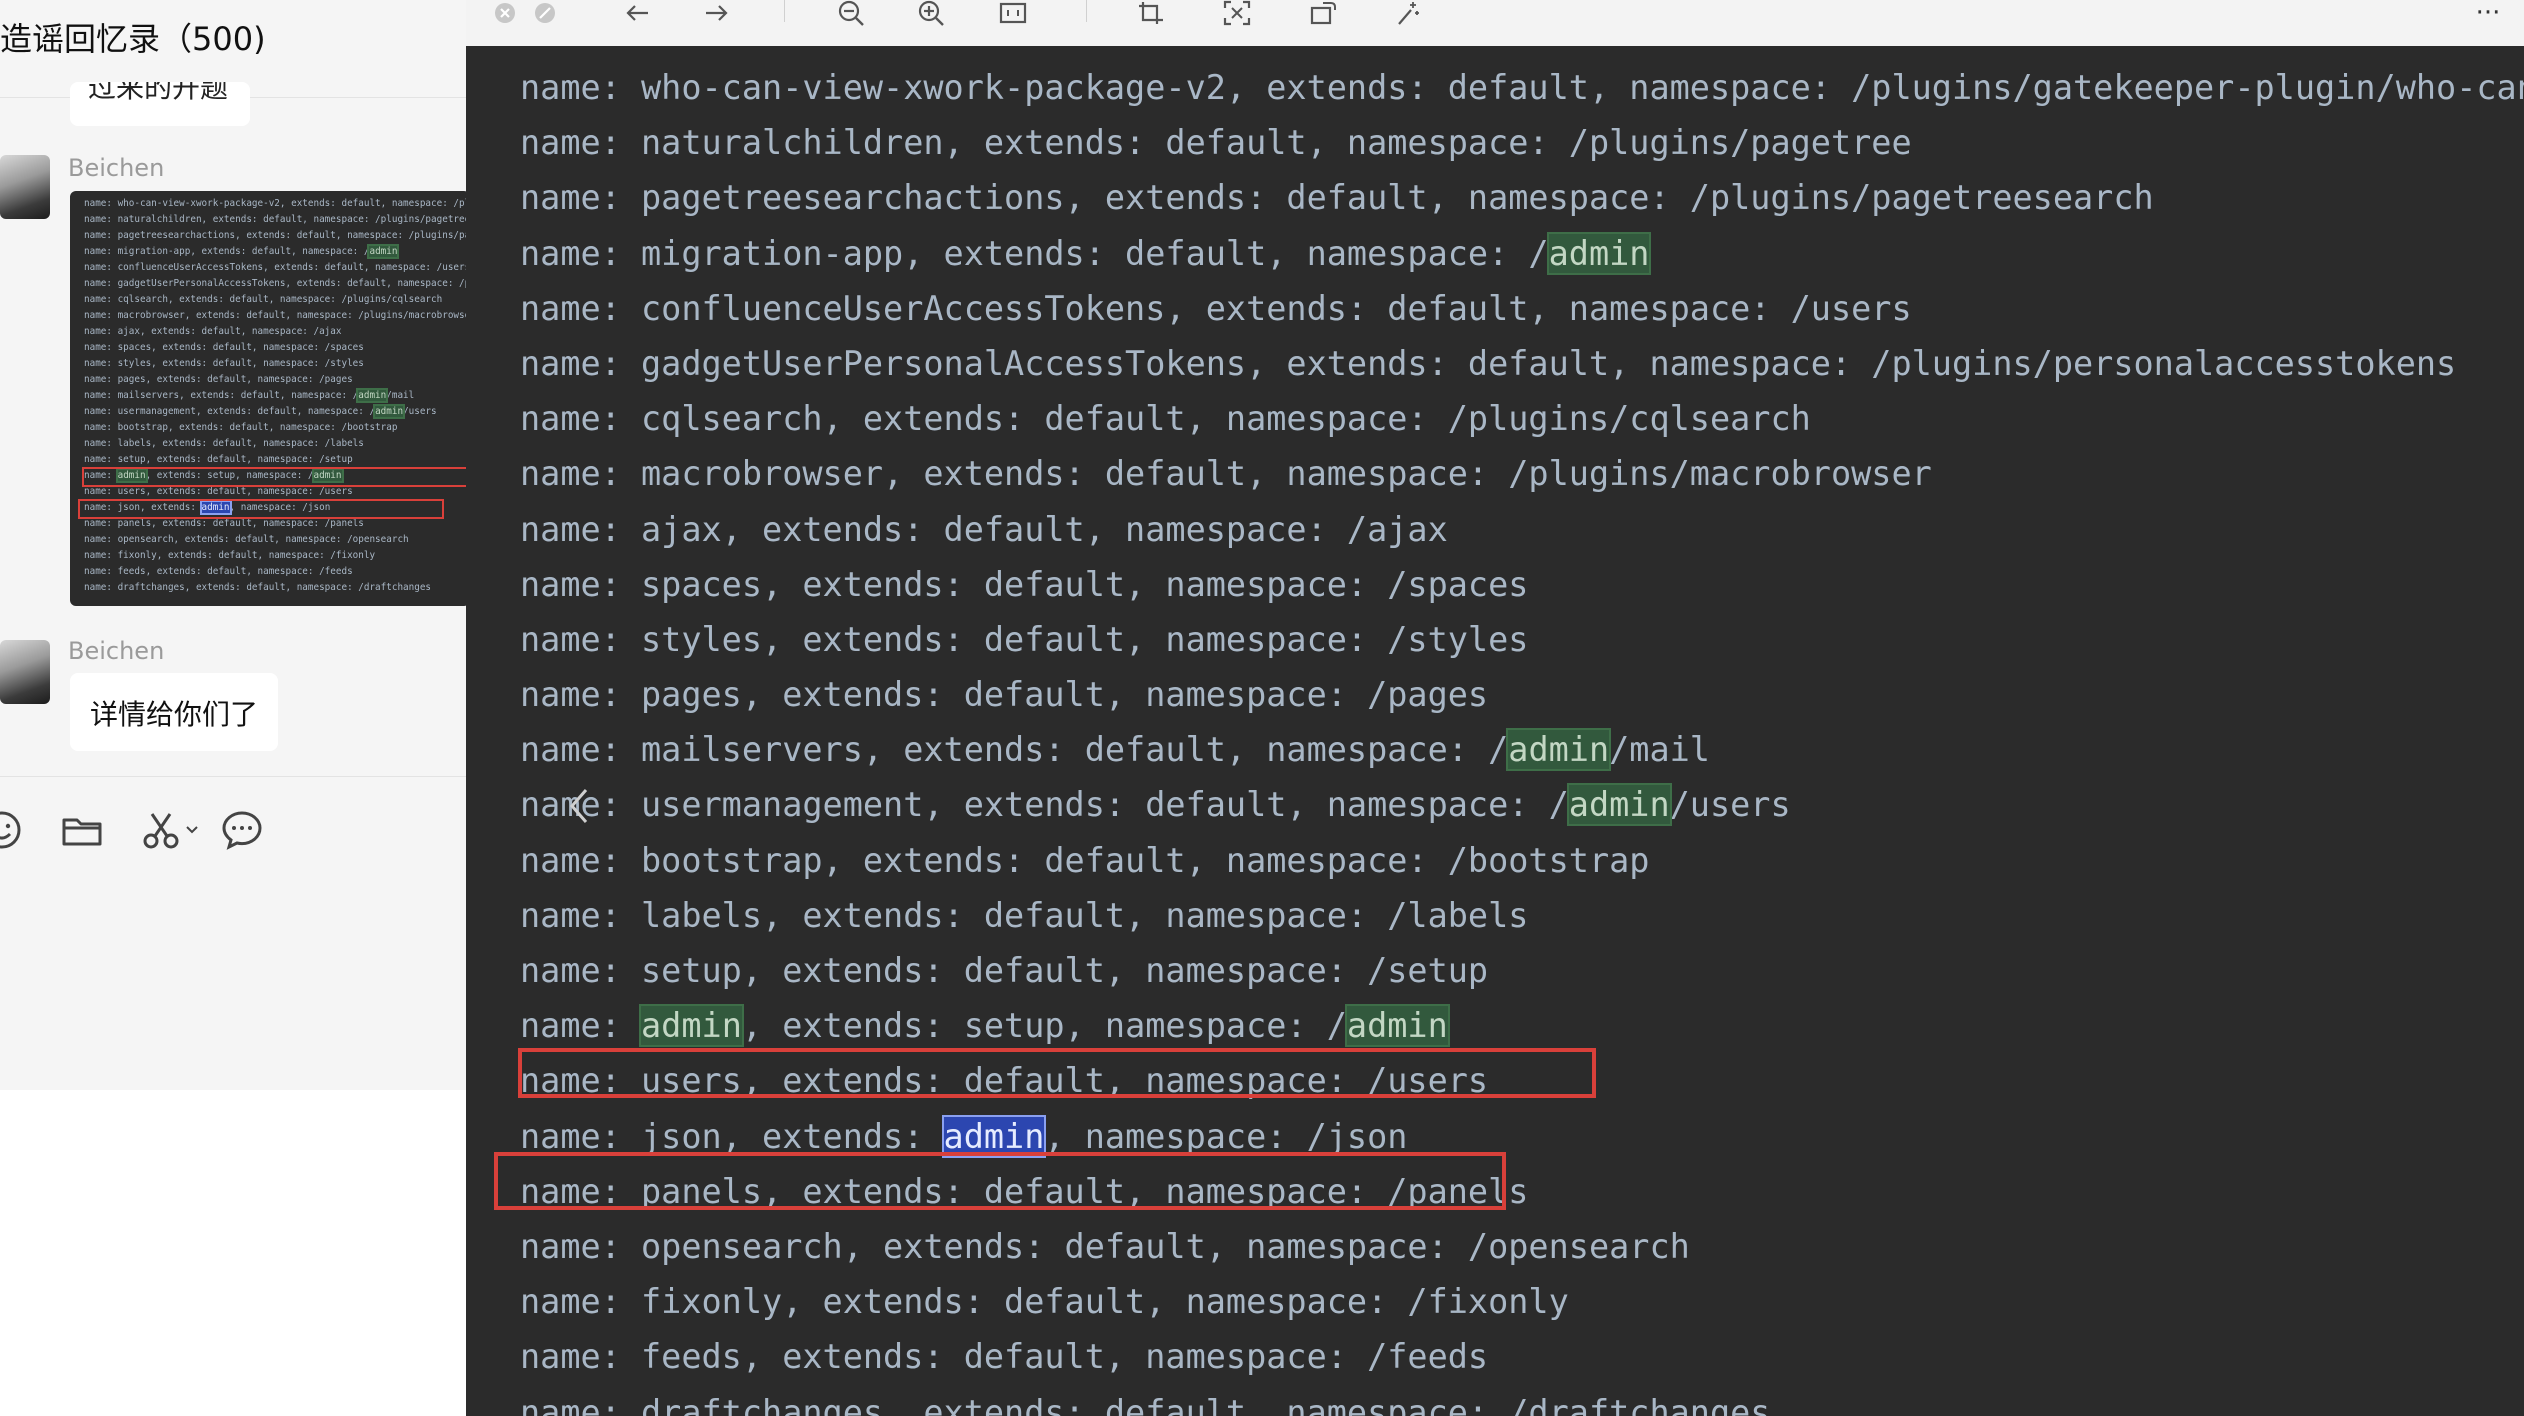 This screenshot has width=2524, height=1416. I want to click on previous-message-bubble: 过来的开题, so click(160, 104).